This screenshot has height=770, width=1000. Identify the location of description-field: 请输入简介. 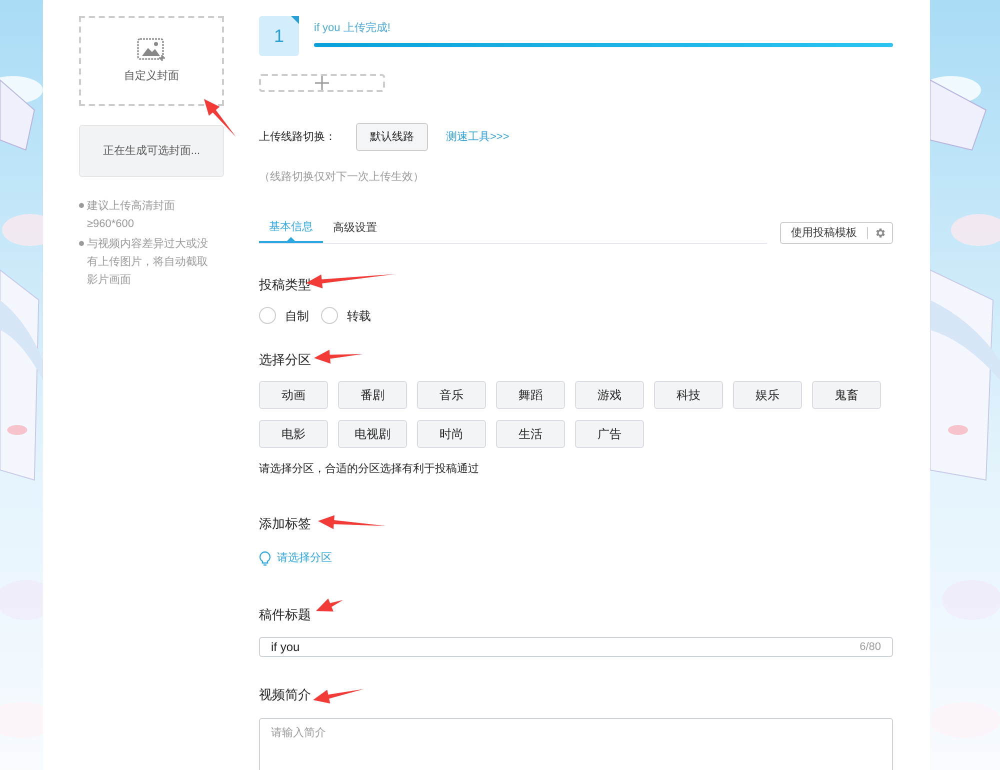
(576, 744).